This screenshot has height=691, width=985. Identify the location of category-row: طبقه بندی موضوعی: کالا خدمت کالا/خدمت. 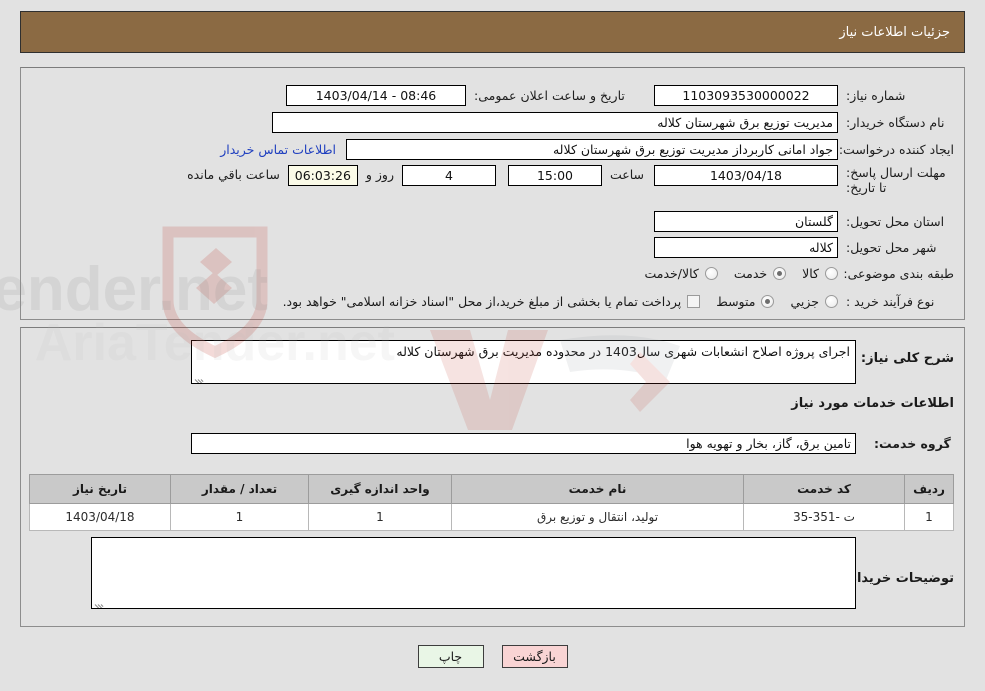
(791, 273).